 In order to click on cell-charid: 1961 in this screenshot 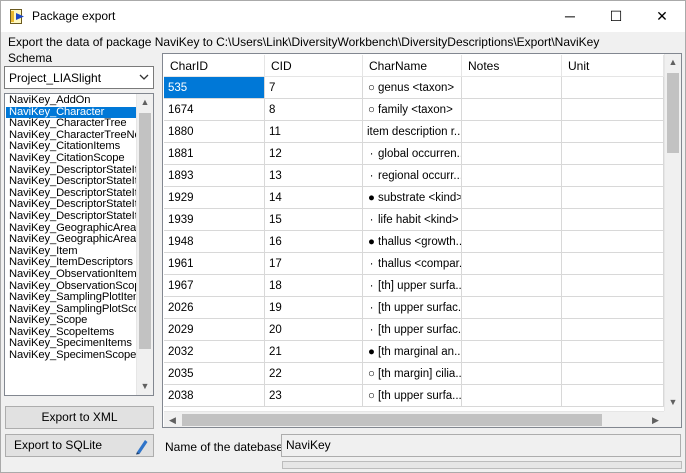, I will do `click(214, 264)`.